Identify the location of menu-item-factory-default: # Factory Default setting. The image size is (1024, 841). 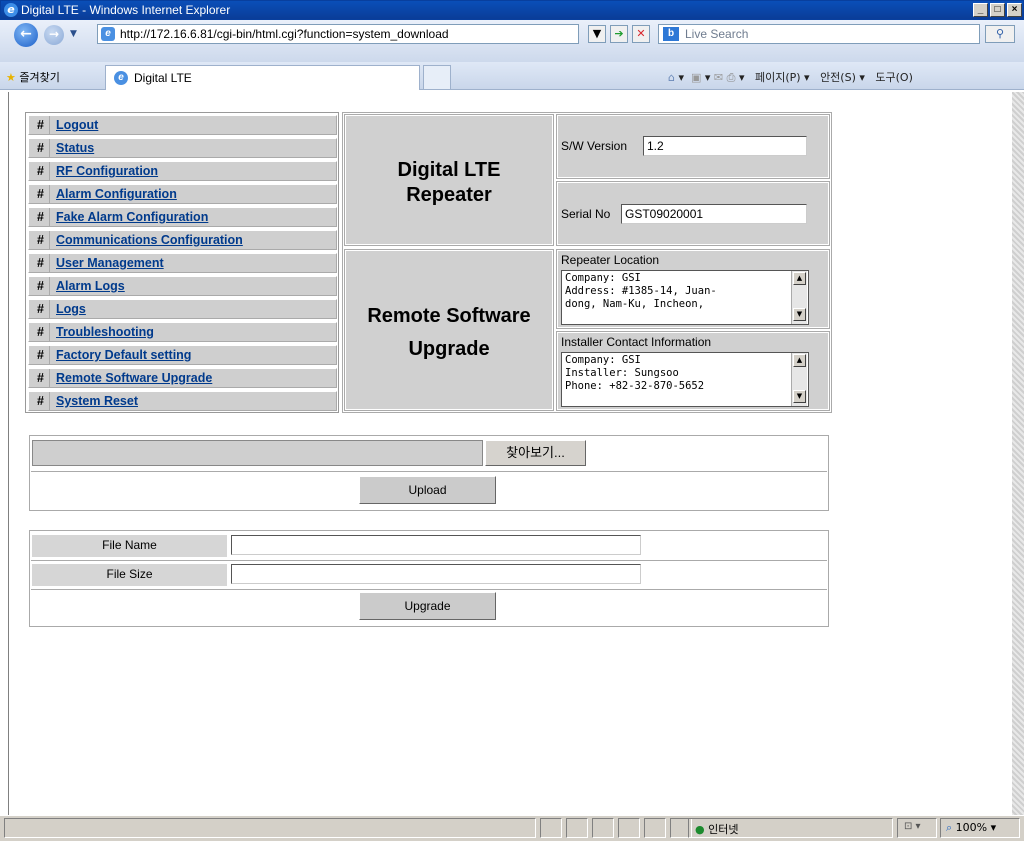
(182, 355).